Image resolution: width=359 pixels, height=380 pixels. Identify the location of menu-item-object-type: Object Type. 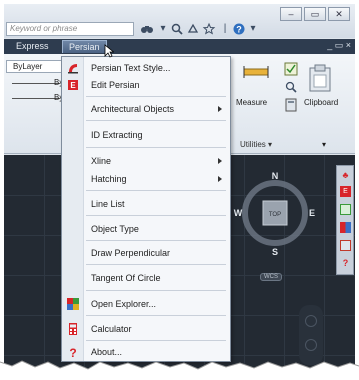
(146, 229).